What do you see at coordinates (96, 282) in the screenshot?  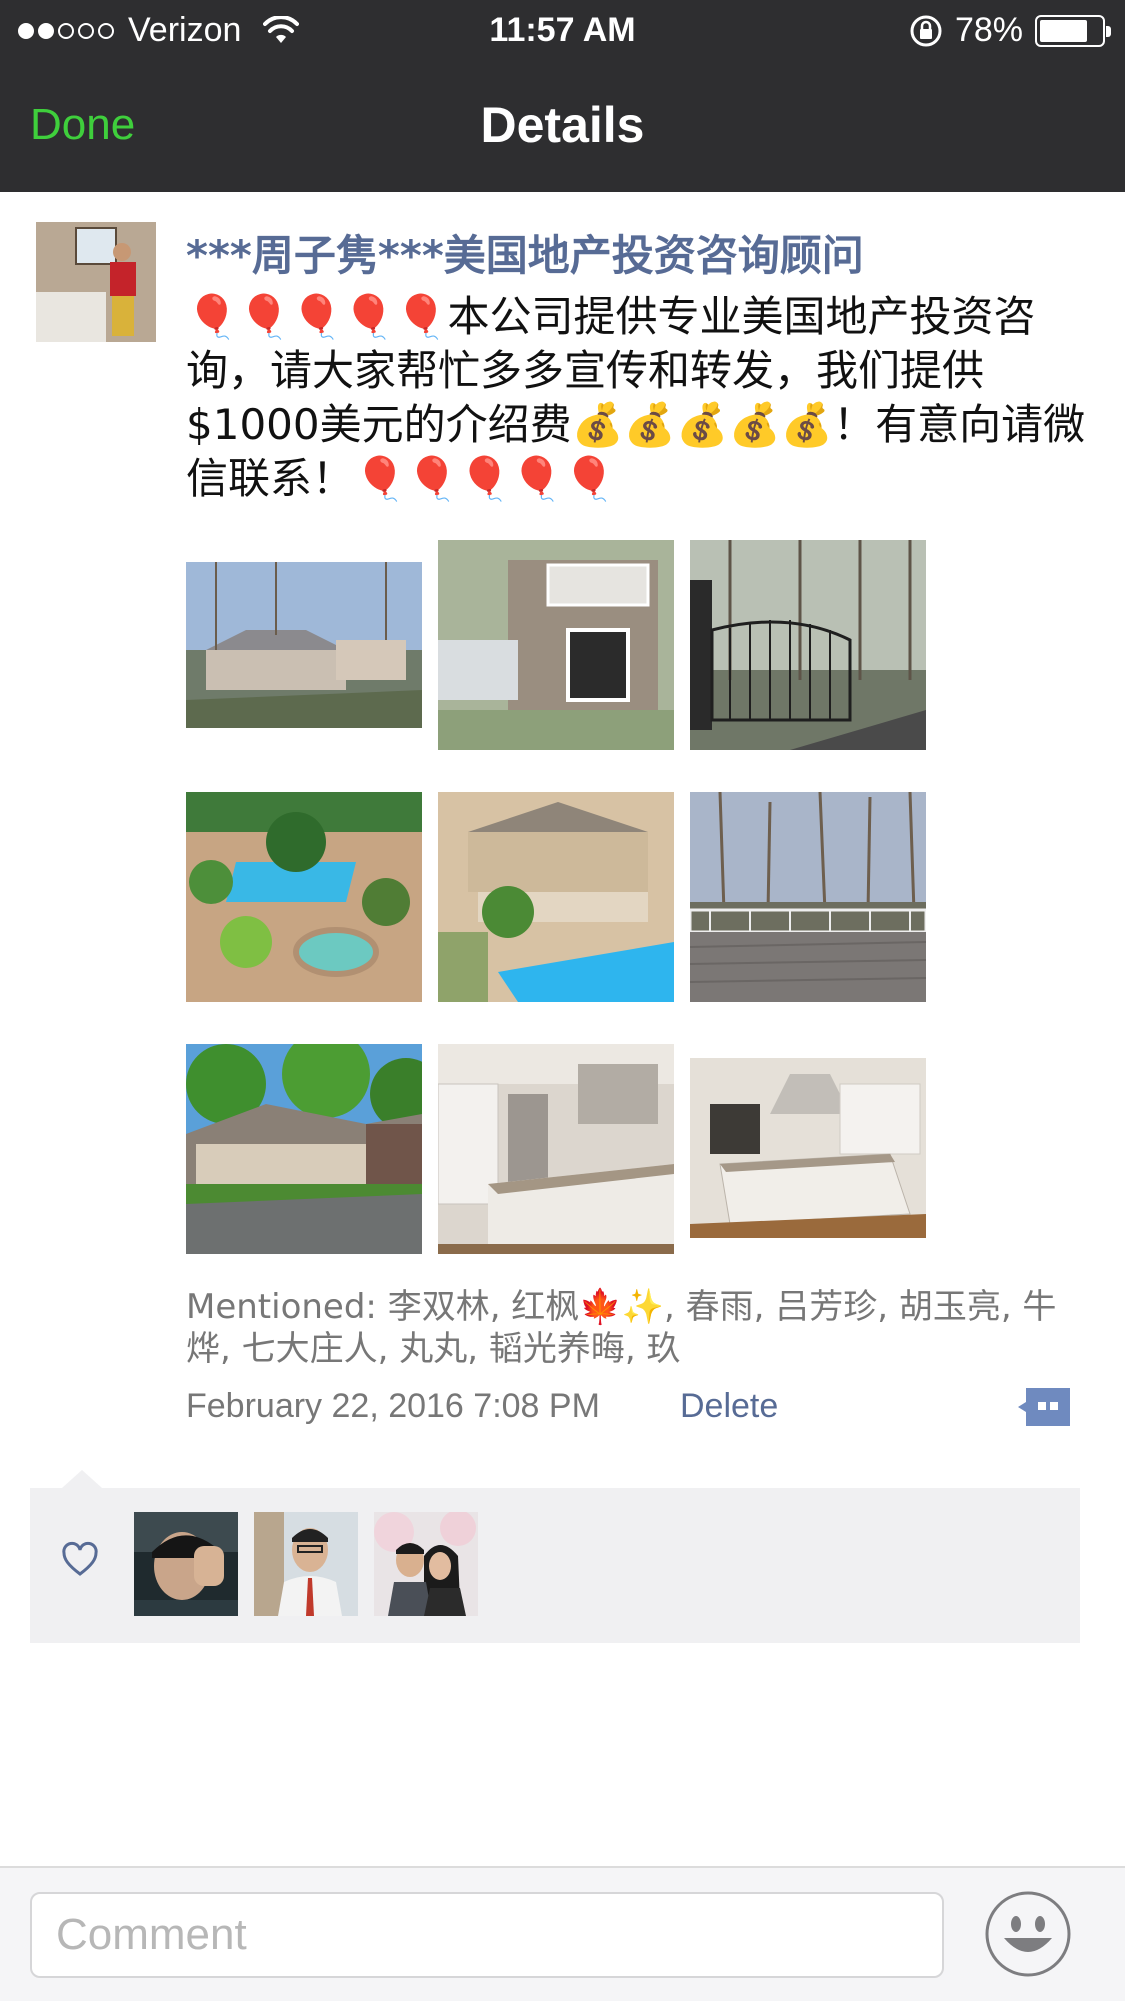 I see `author-avatar` at bounding box center [96, 282].